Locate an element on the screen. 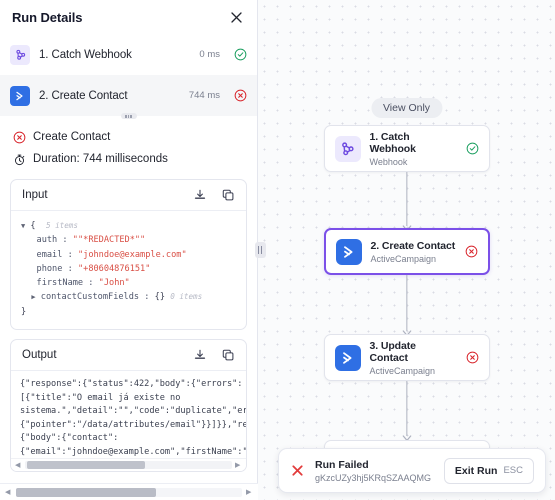 Image resolution: width=555 pixels, height=500 pixels. canvas-node-catch-webhook: 1. Catch Webhook Webhook is located at coordinates (406, 148).